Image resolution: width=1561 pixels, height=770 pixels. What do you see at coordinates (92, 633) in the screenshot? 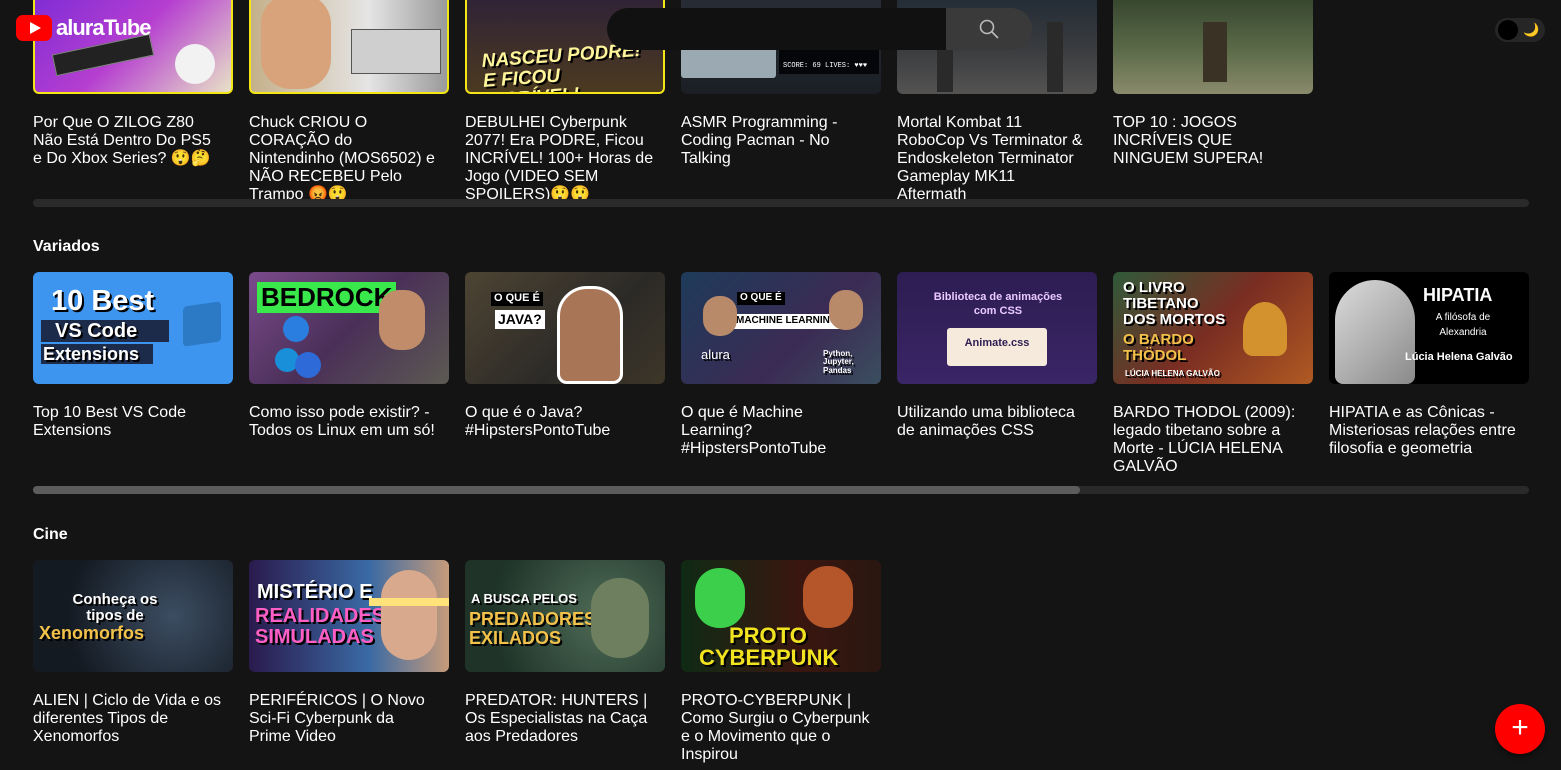
I see `thumbnail-text: Xenomorfos` at bounding box center [92, 633].